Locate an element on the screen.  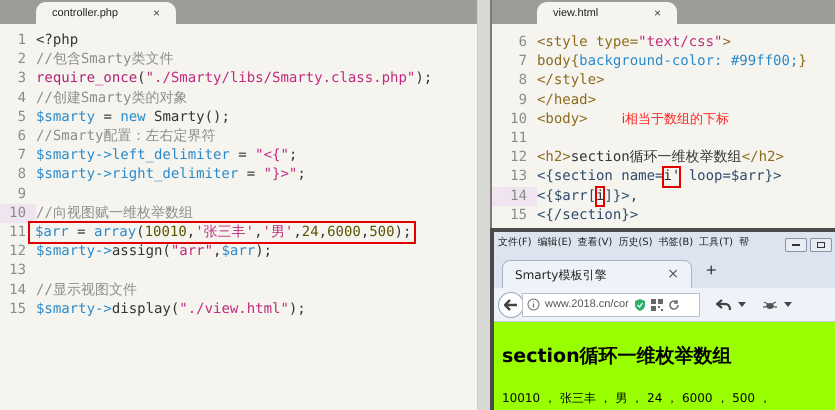
highlighted-code: i' is located at coordinates (671, 177).